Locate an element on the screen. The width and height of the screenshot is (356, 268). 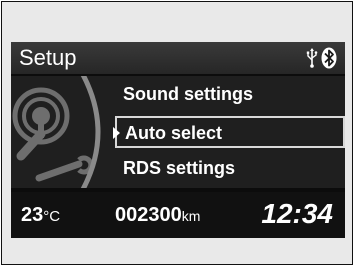
menu-item-auto-select: Auto select is located at coordinates (229, 132).